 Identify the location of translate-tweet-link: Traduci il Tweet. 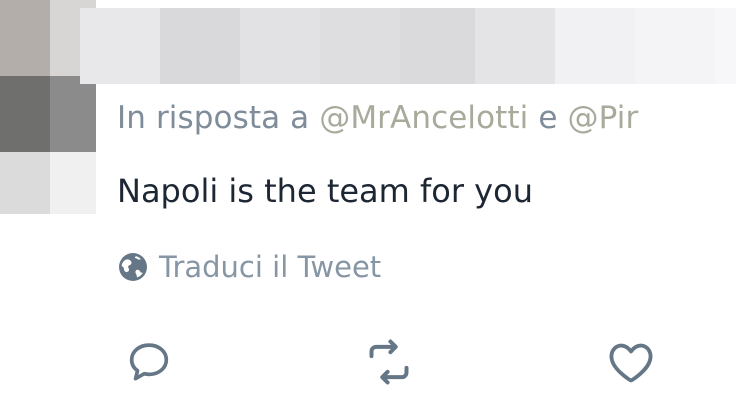
(249, 267).